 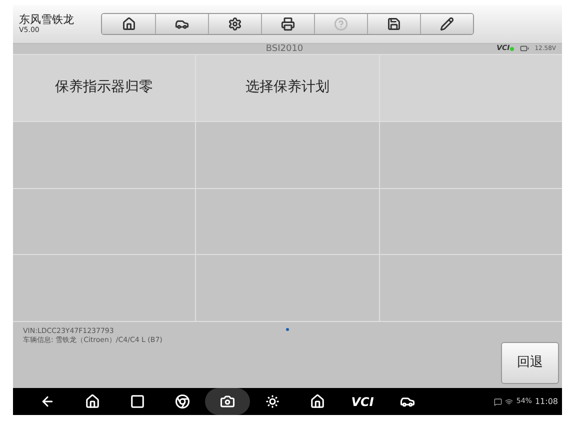 What do you see at coordinates (362, 401) in the screenshot?
I see `vci-button: VCI` at bounding box center [362, 401].